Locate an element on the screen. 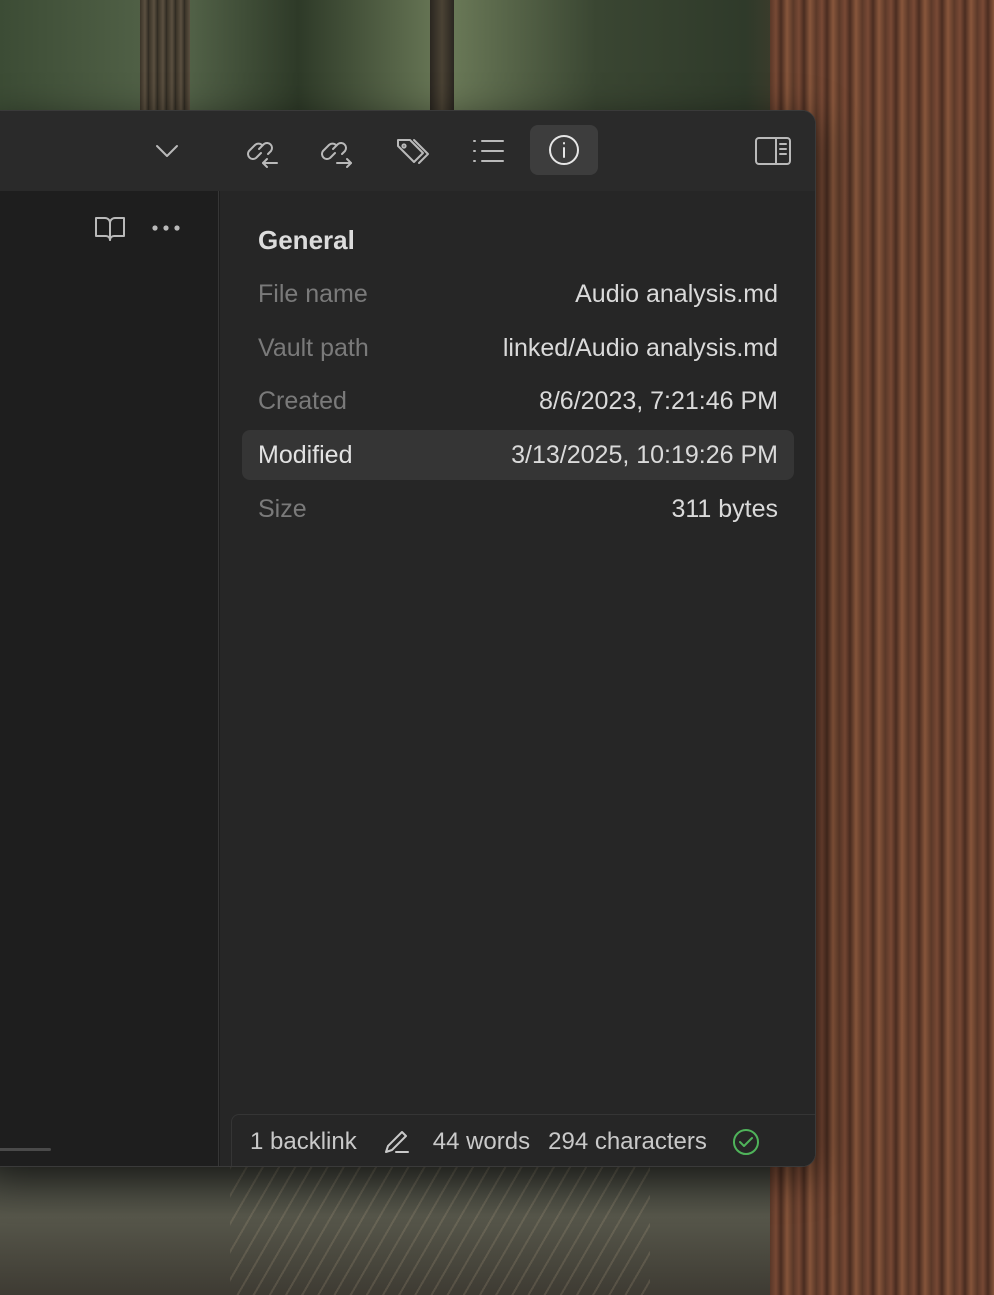 The height and width of the screenshot is (1295, 994). property-row-vault-path: Vault path linked/Audio analysis.md is located at coordinates (518, 348).